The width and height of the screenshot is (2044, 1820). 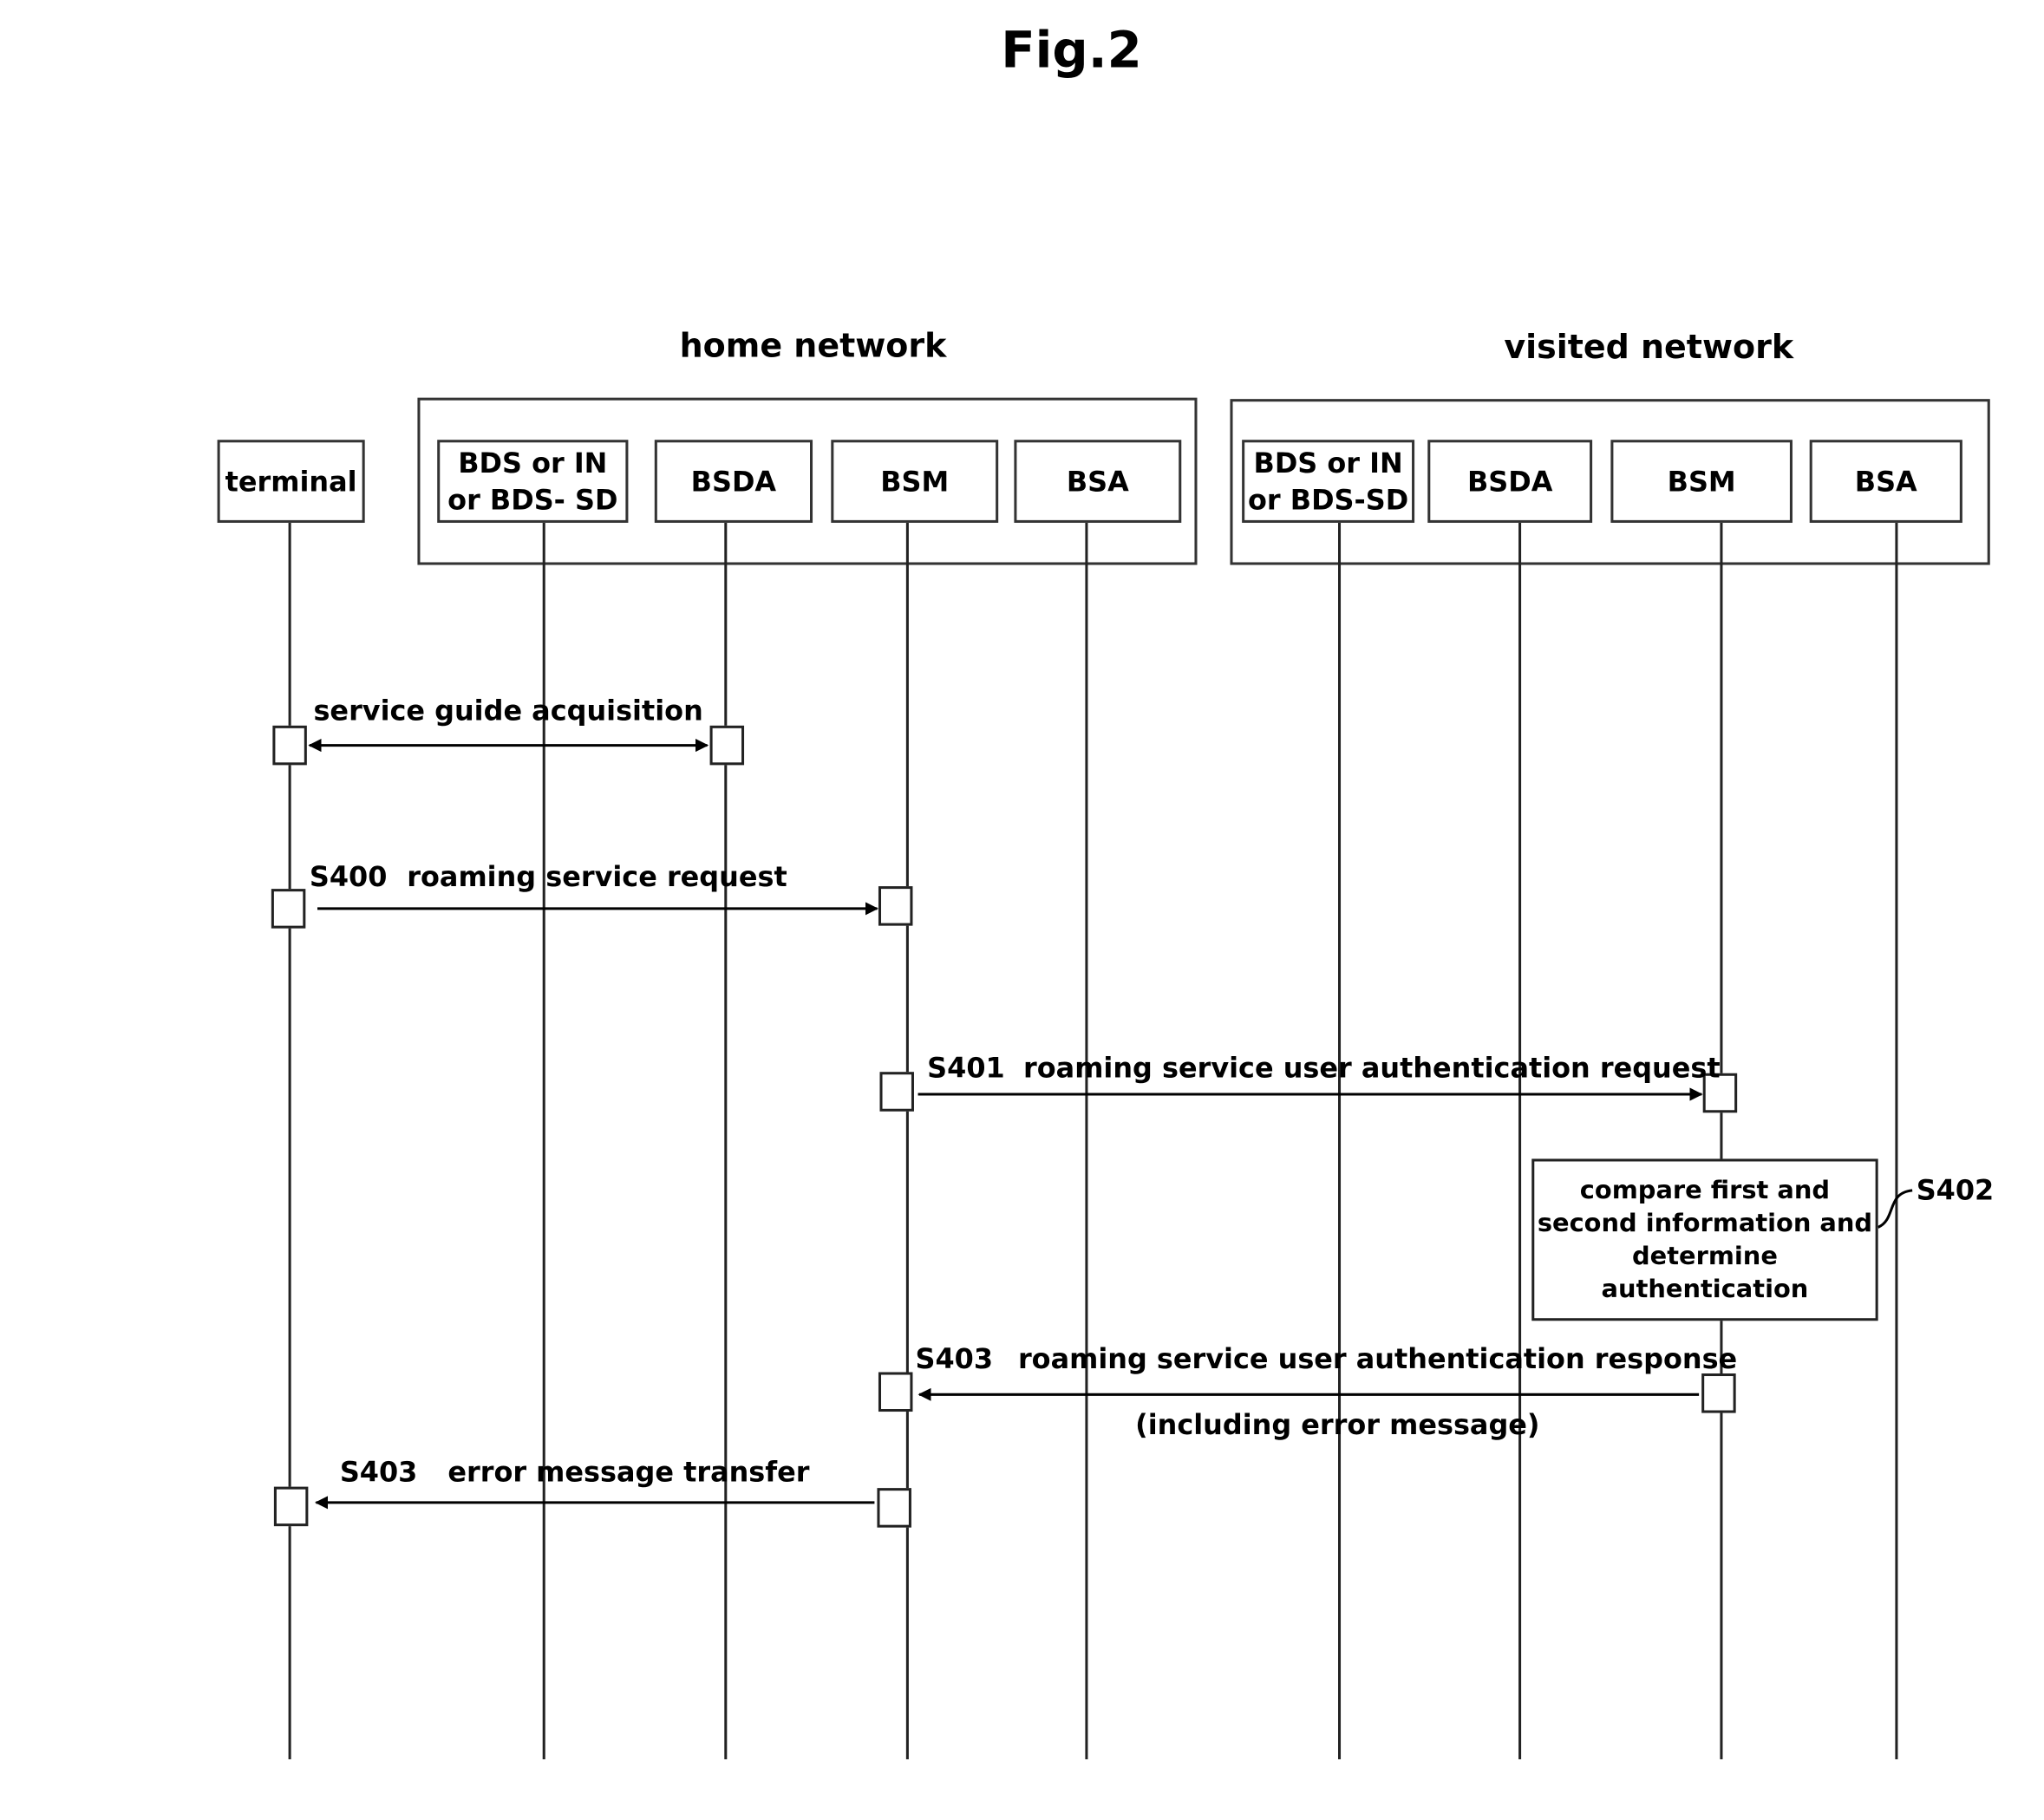 What do you see at coordinates (1705, 1288) in the screenshot?
I see `process-line: authentication` at bounding box center [1705, 1288].